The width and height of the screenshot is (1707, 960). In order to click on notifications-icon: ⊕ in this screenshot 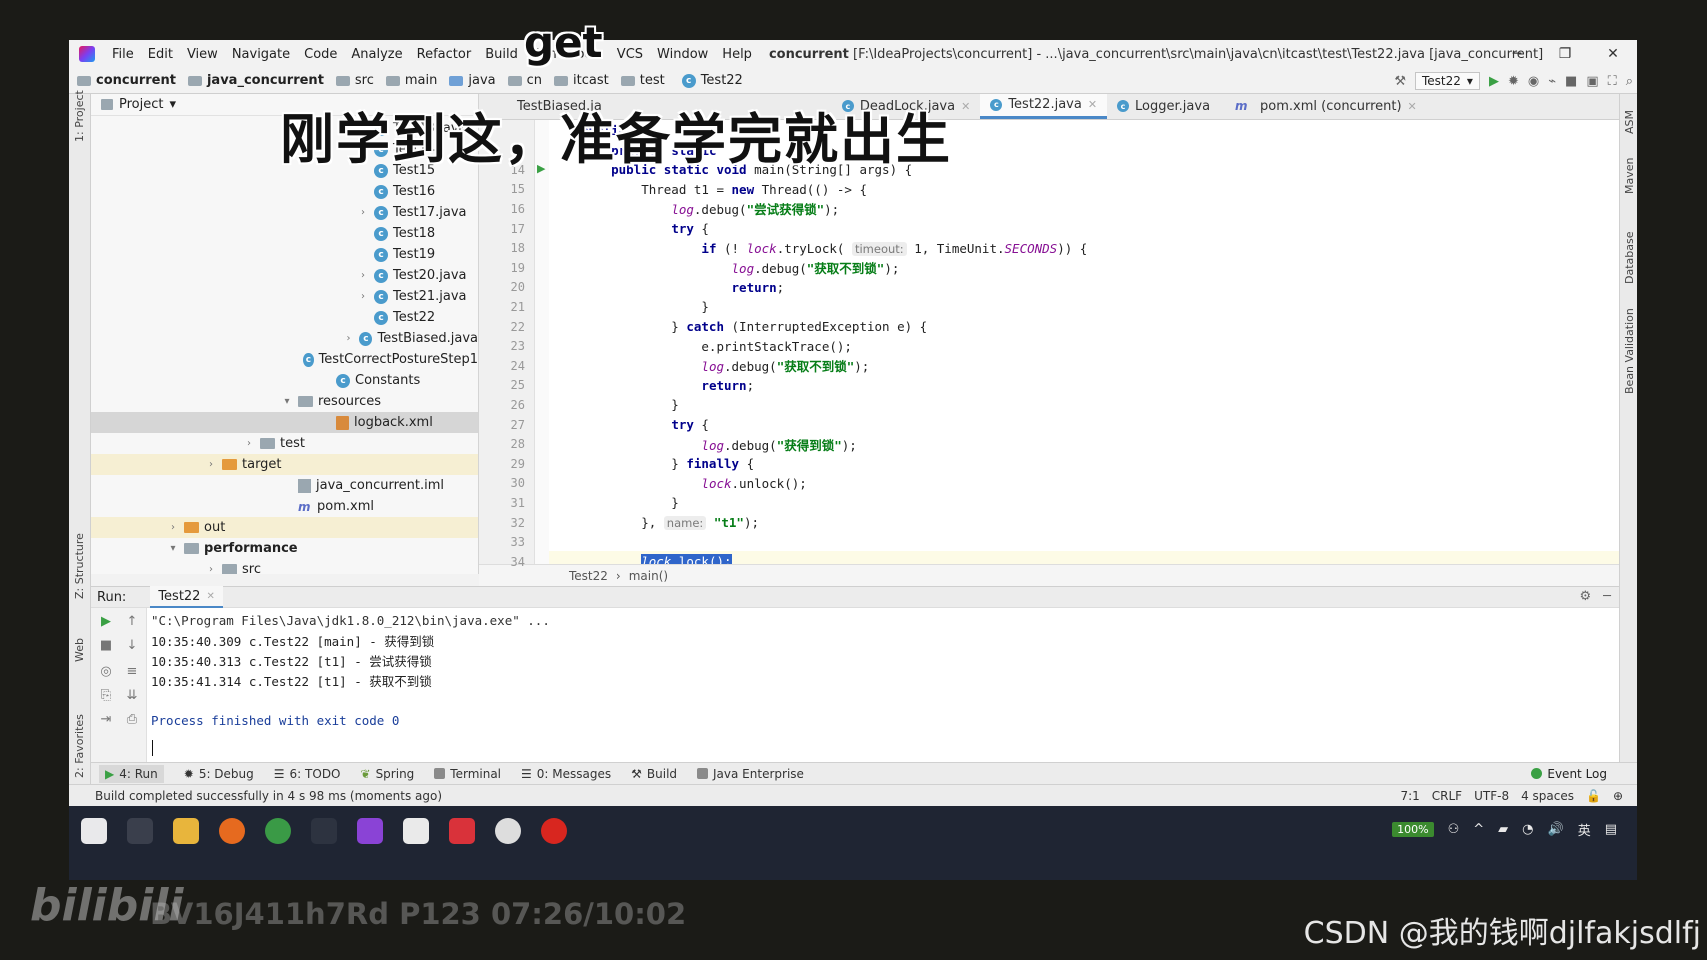, I will do `click(1618, 796)`.